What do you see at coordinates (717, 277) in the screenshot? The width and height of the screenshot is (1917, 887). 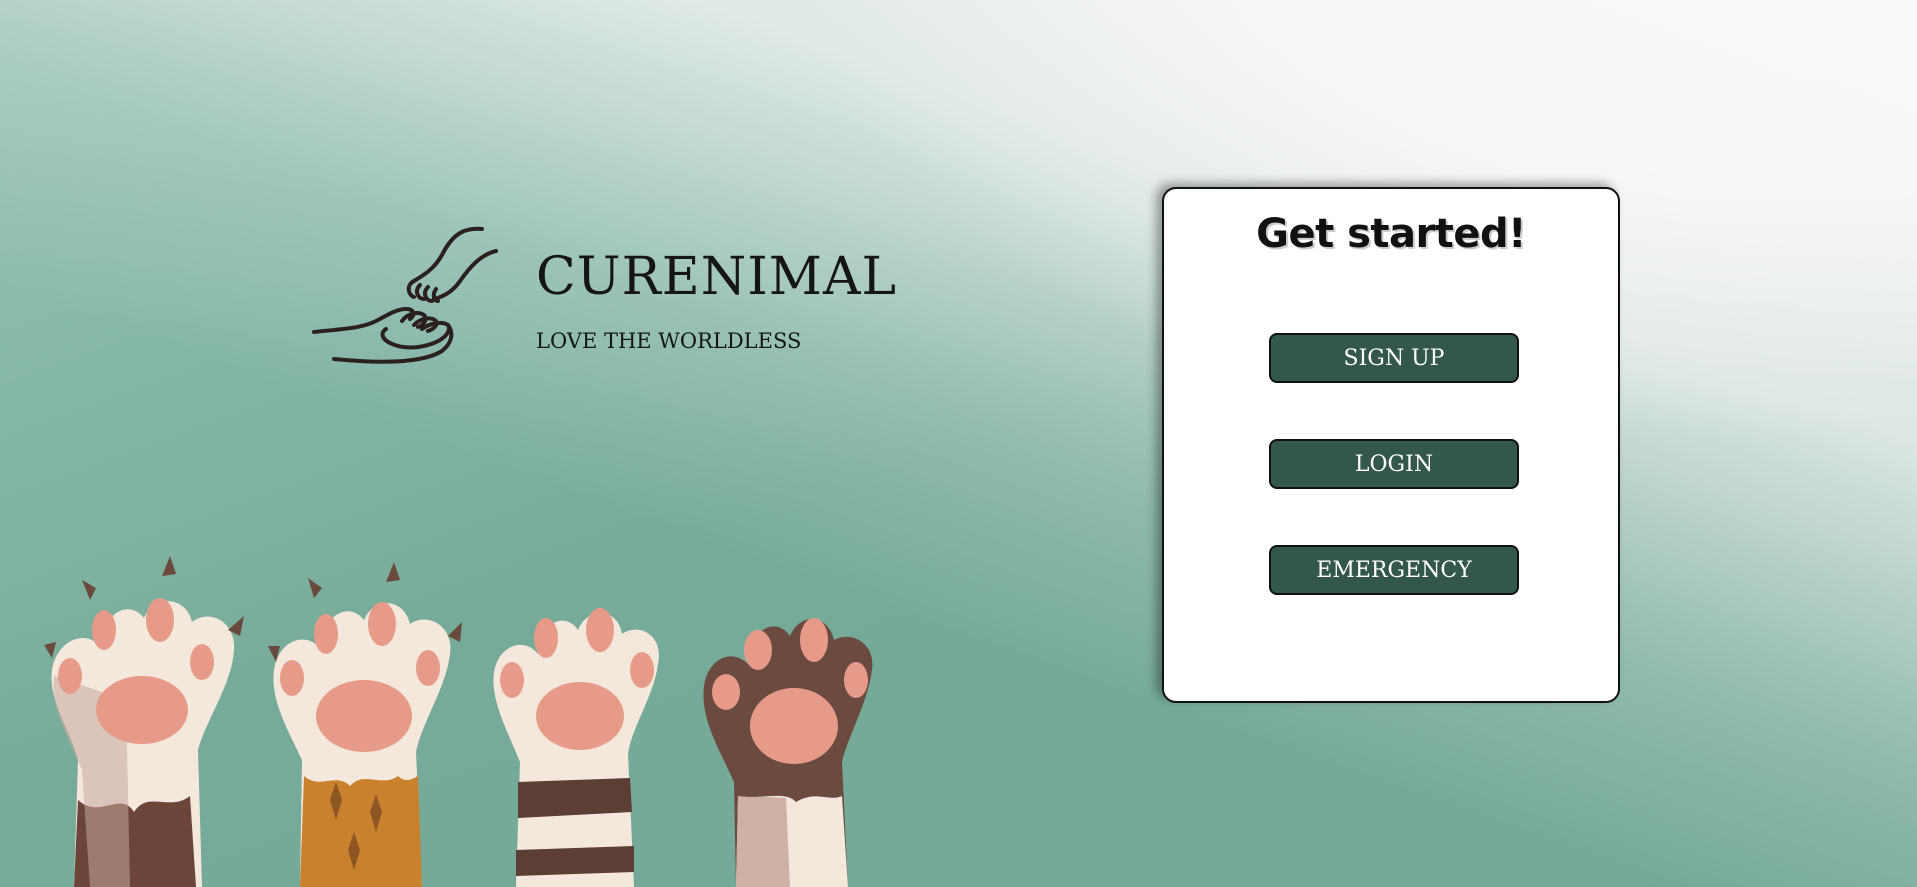 I see `brand-name: CURENIMAL` at bounding box center [717, 277].